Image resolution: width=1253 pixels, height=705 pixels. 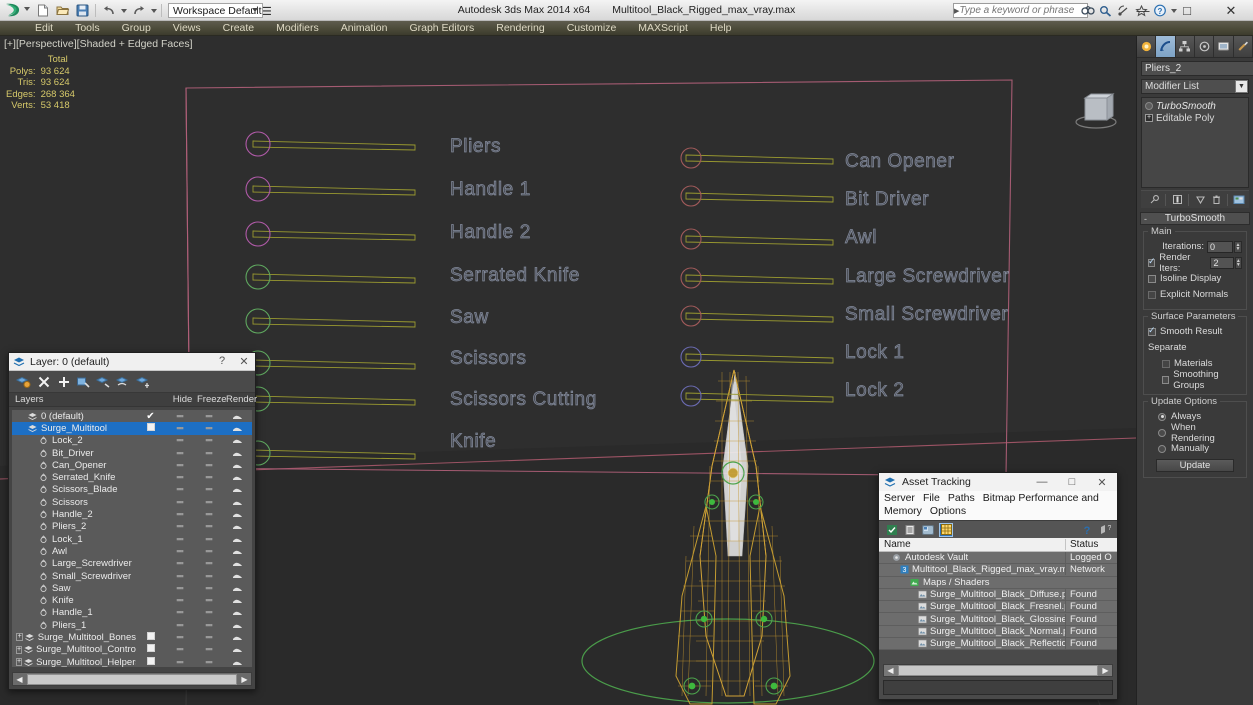 I want to click on undo-icon, so click(x=108, y=11).